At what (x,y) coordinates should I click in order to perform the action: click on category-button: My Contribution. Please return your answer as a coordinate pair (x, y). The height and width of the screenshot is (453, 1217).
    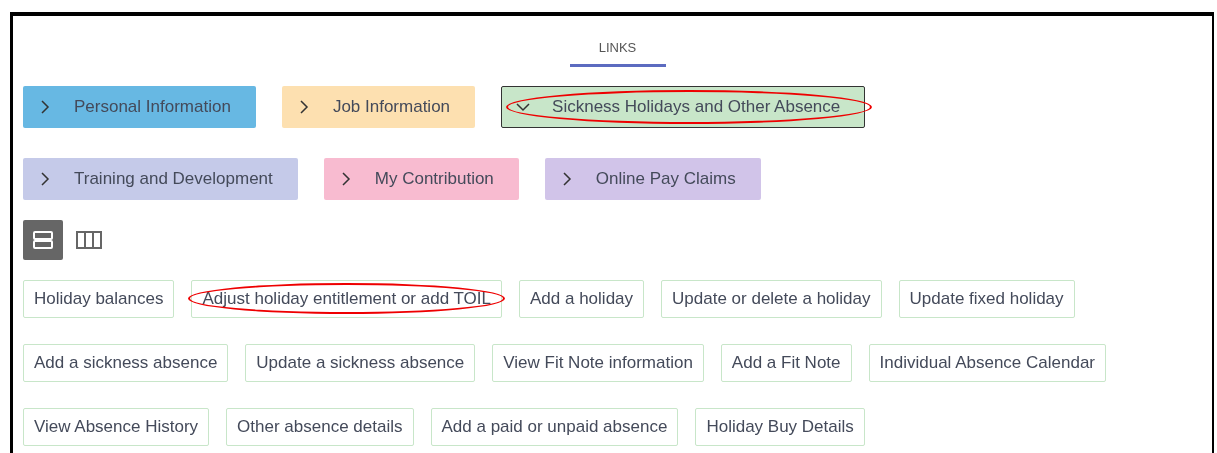
    Looking at the image, I should click on (421, 179).